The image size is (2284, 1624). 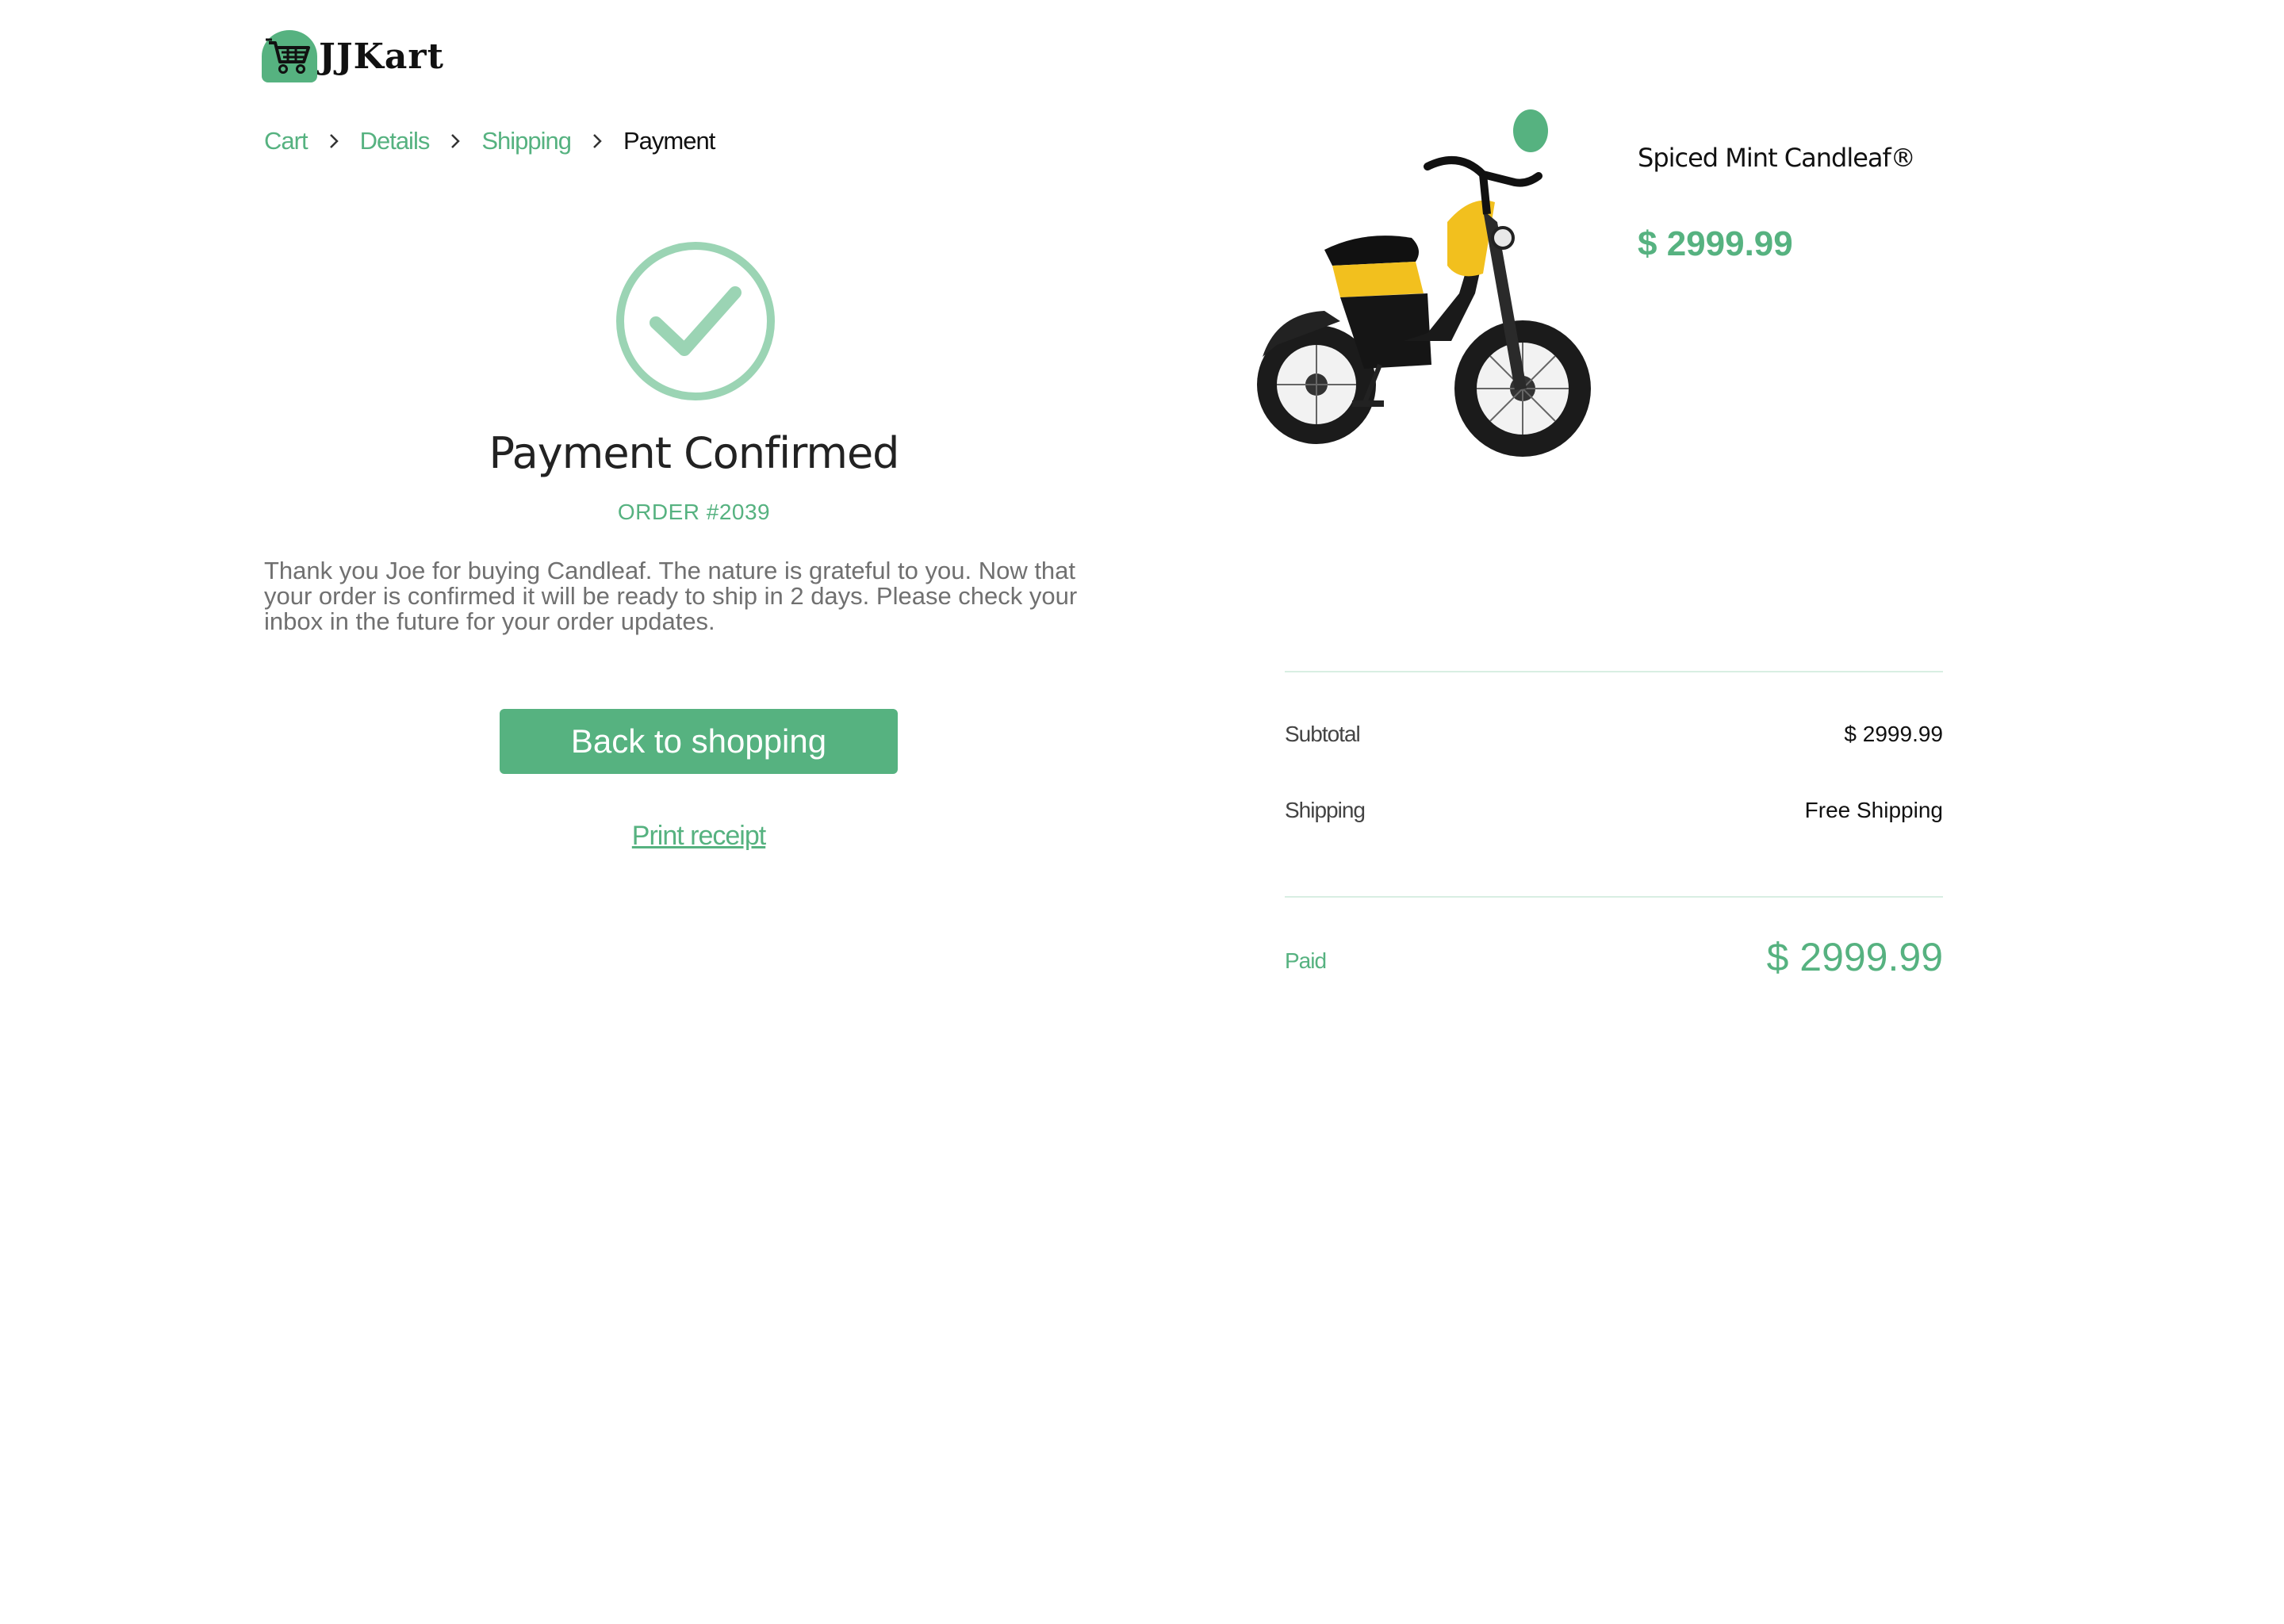 I want to click on breadcrumb: Cart Details Shipping Payment, so click(x=489, y=141).